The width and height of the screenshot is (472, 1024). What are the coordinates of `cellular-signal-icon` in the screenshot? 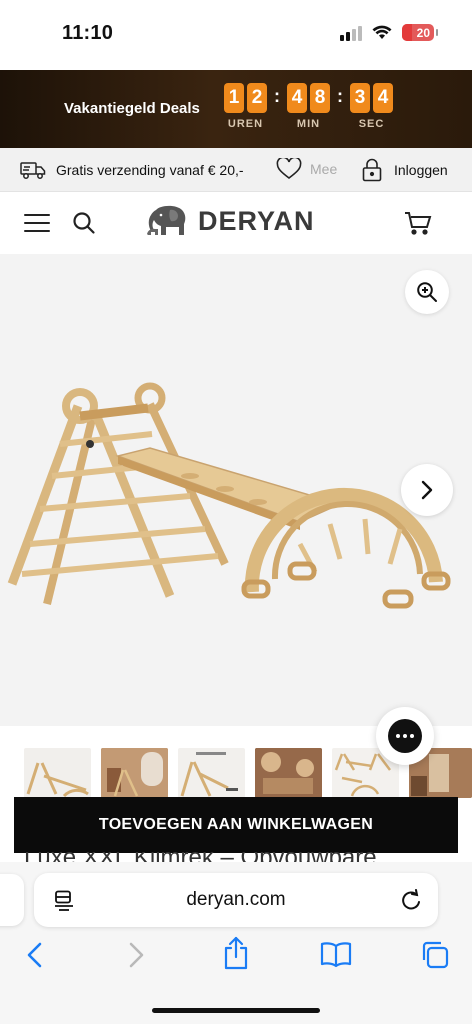 It's located at (351, 33).